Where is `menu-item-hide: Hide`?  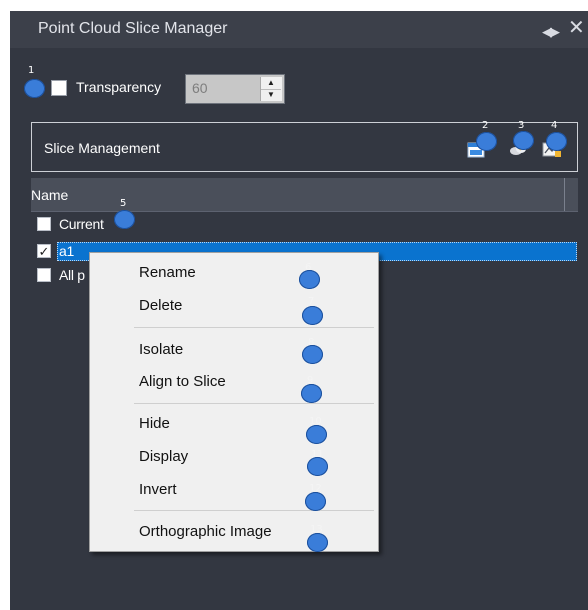 menu-item-hide: Hide is located at coordinates (154, 423).